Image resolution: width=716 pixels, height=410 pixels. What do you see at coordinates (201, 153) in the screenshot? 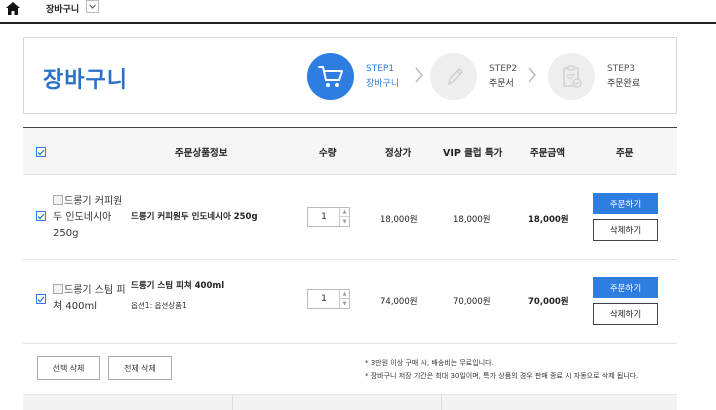
I see `column-header-product: 주문상품정보` at bounding box center [201, 153].